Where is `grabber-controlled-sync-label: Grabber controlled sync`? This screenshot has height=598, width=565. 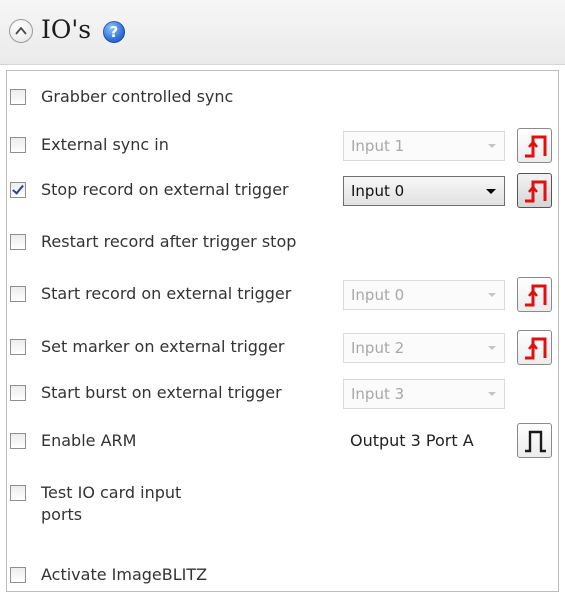 grabber-controlled-sync-label: Grabber controlled sync is located at coordinates (137, 96).